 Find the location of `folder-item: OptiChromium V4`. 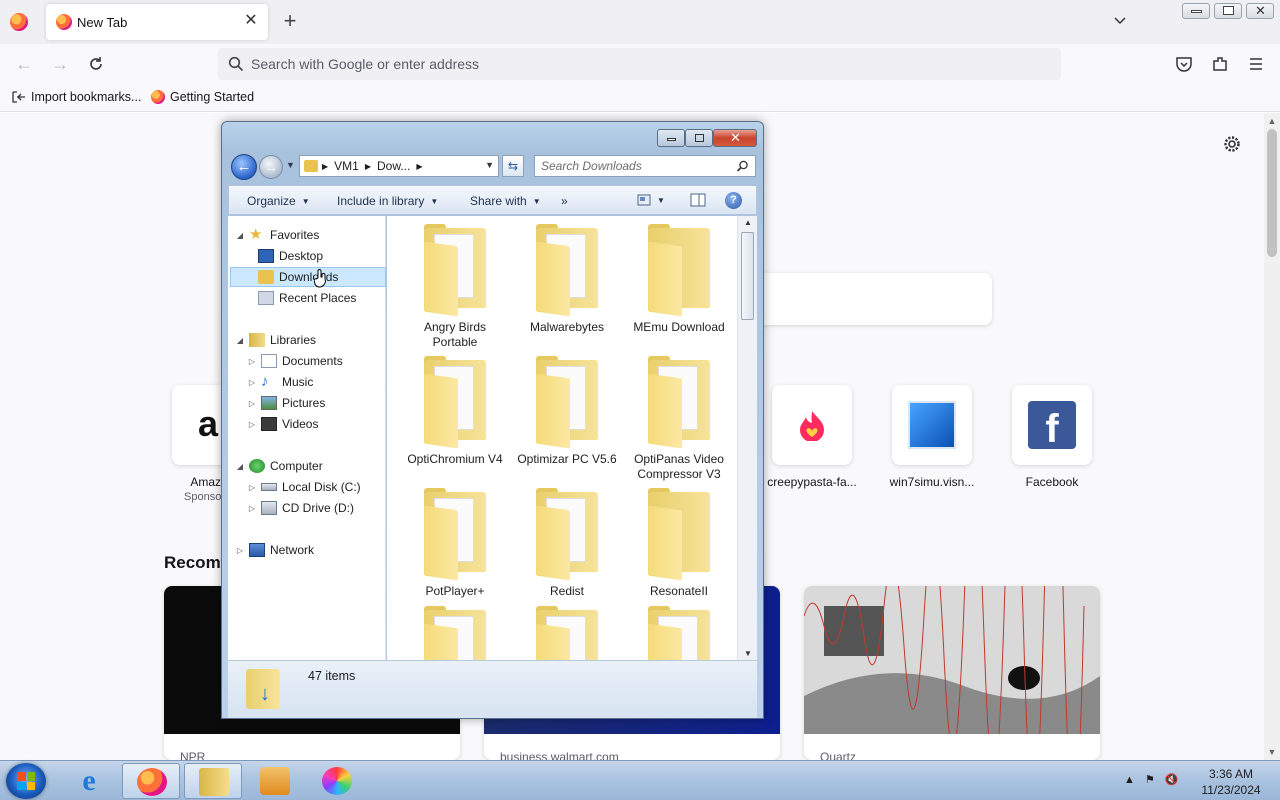

folder-item: OptiChromium V4 is located at coordinates (455, 411).